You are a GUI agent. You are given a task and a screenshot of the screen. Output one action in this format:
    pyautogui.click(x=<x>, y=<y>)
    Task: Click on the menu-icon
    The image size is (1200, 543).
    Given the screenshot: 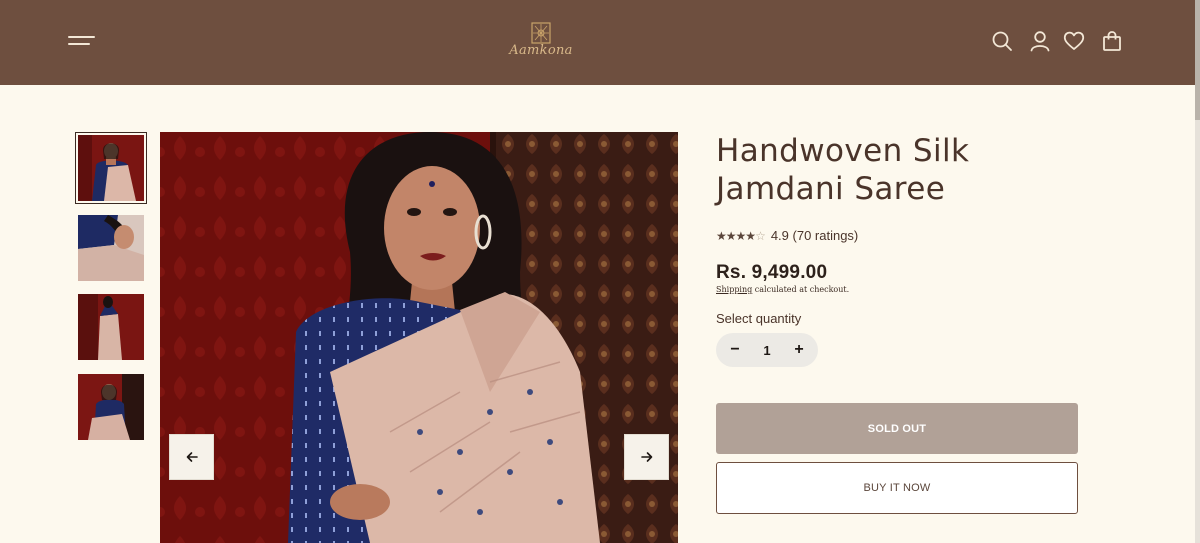 What is the action you would take?
    pyautogui.click(x=83, y=41)
    